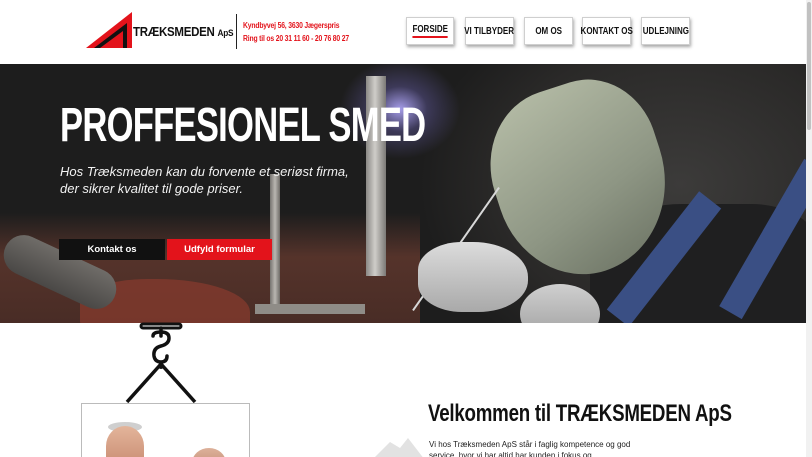 This screenshot has height=457, width=812. Describe the element at coordinates (109, 30) in the screenshot. I see `logo-triangle-icon` at that location.